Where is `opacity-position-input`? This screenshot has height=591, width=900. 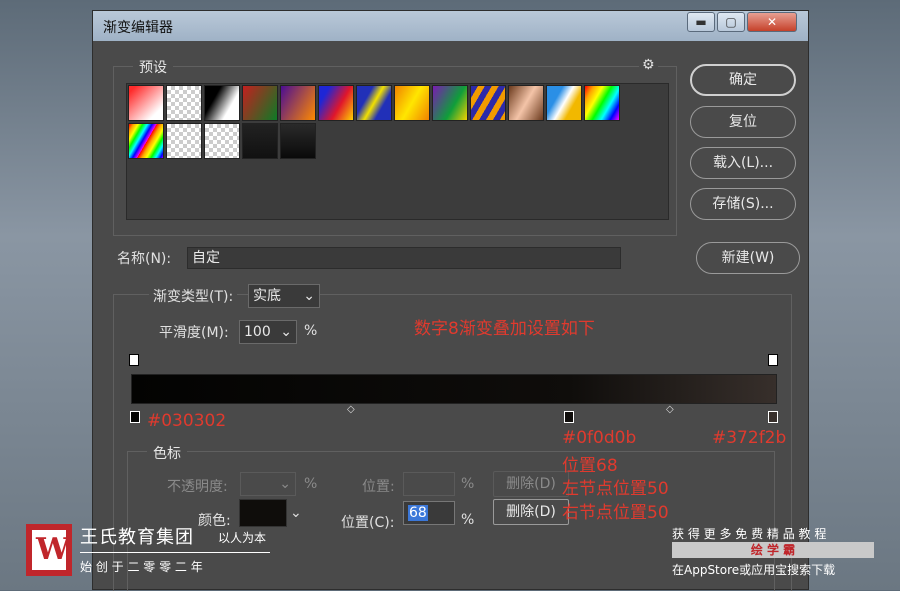 opacity-position-input is located at coordinates (429, 484).